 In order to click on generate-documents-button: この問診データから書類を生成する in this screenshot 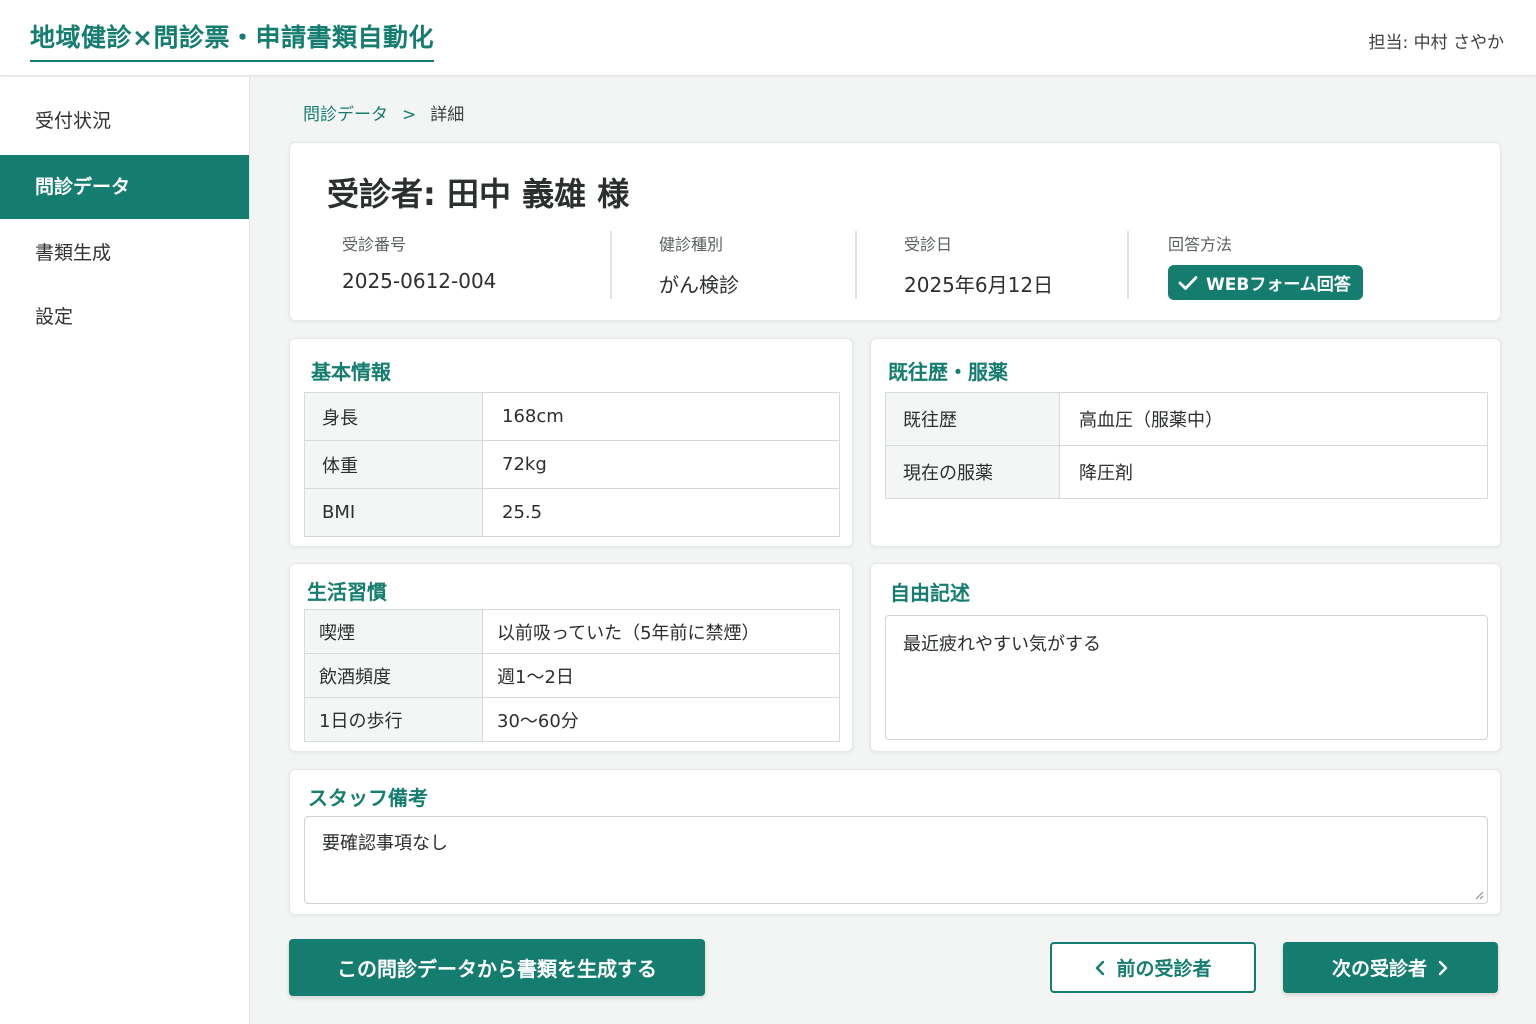, I will do `click(497, 967)`.